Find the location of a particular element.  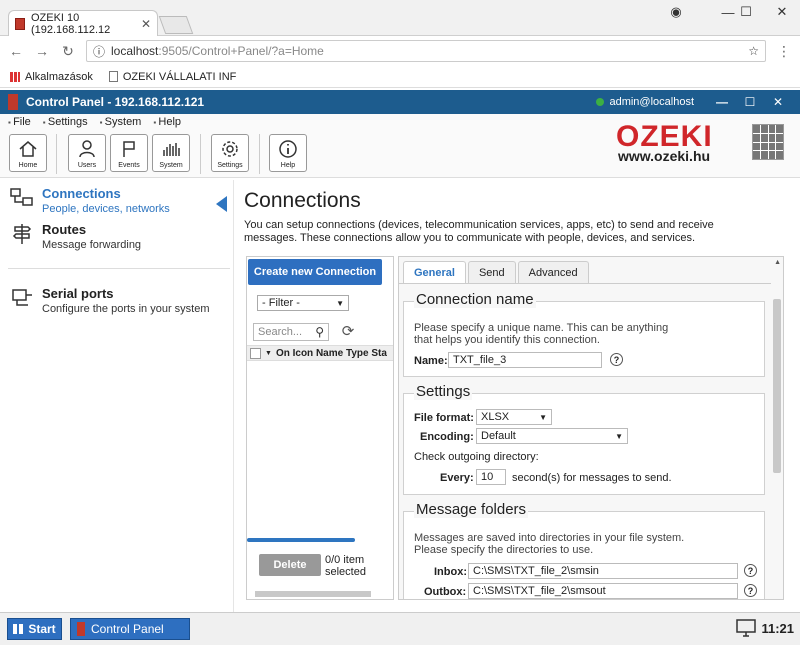

outbox-input: C:\SMS\TXT_file_2\smsout is located at coordinates (603, 591).